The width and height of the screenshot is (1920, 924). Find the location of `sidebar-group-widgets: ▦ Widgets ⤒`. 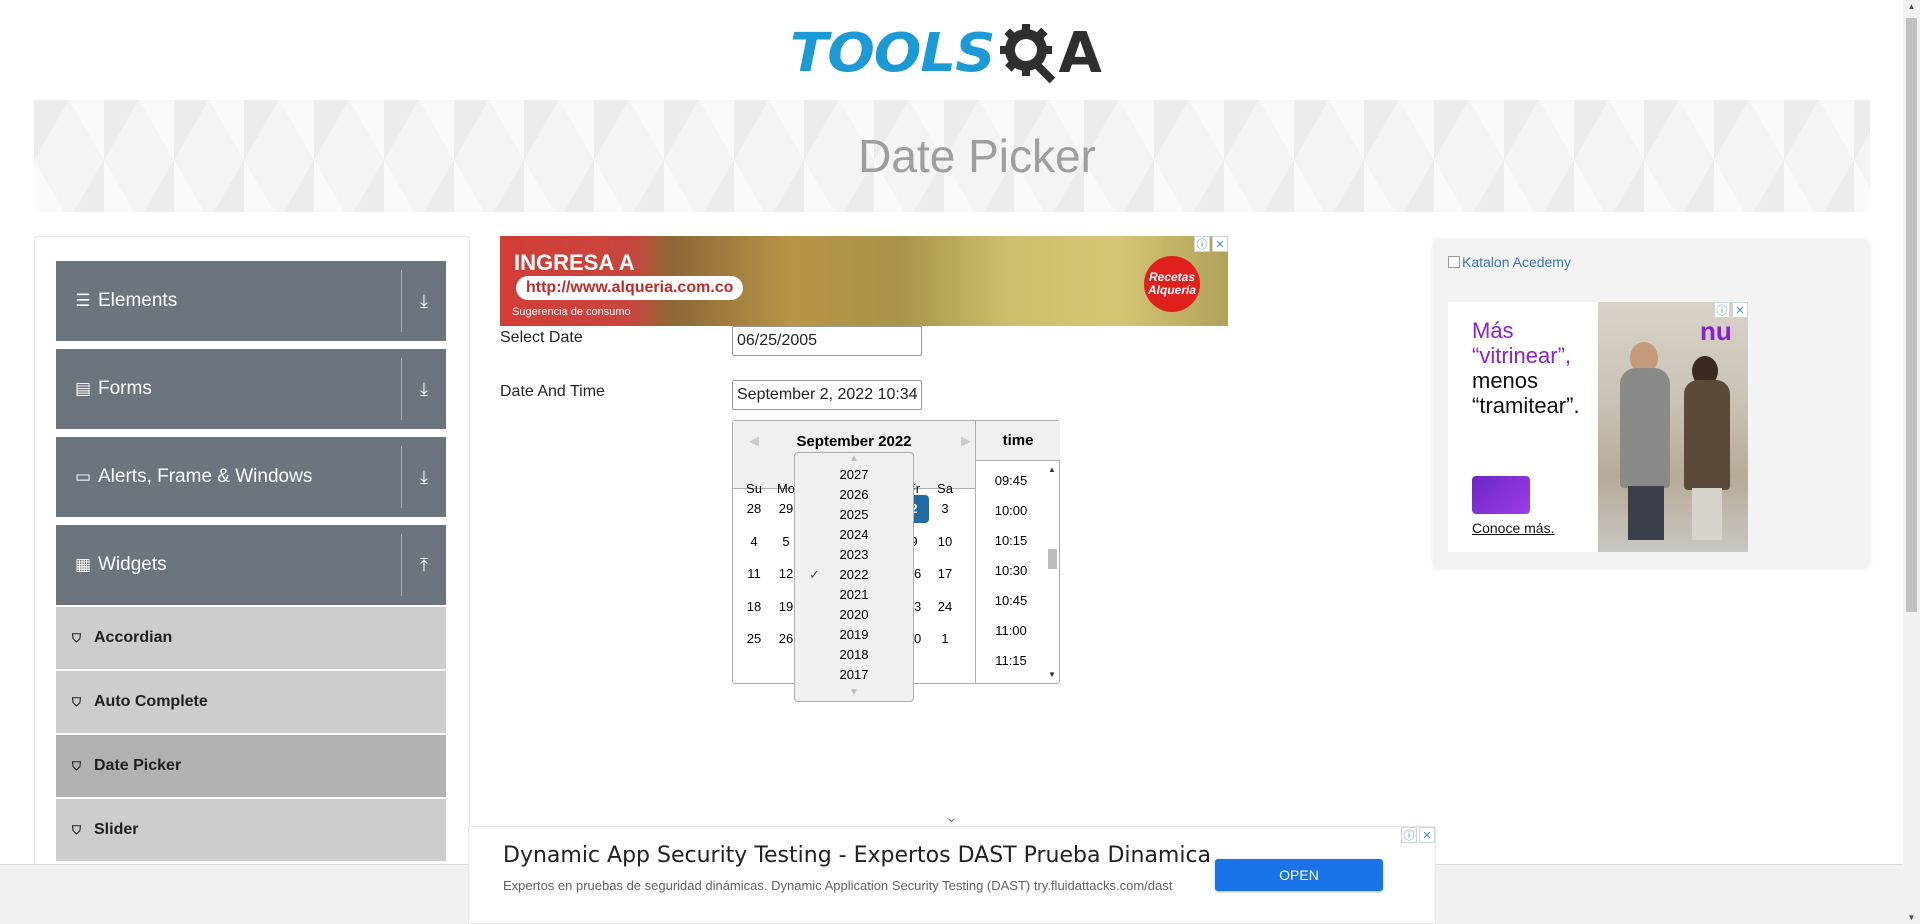

sidebar-group-widgets: ▦ Widgets ⤒ is located at coordinates (251, 565).